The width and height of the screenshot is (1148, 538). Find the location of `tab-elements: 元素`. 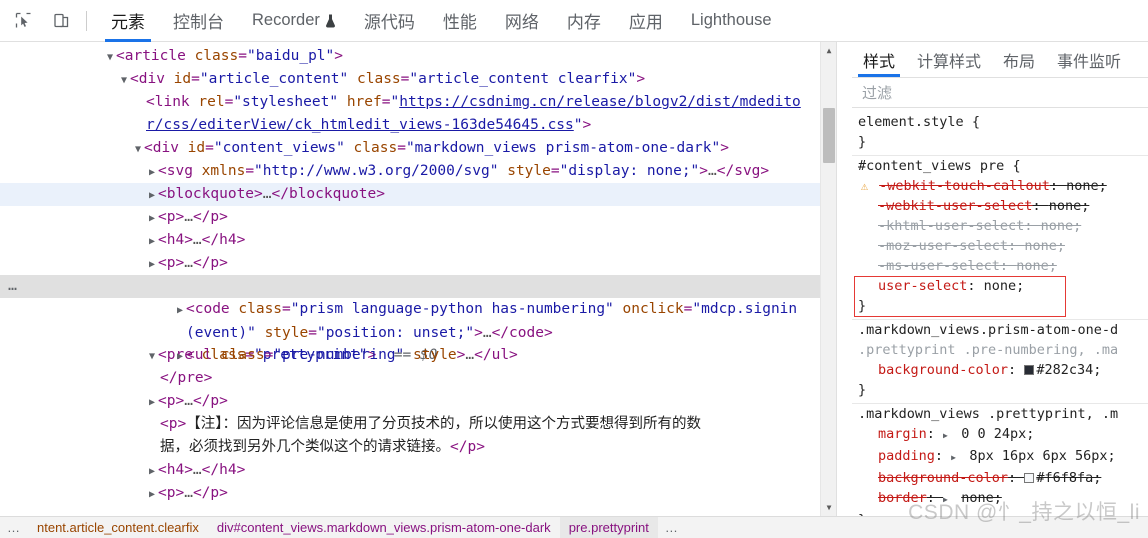

tab-elements: 元素 is located at coordinates (128, 21).